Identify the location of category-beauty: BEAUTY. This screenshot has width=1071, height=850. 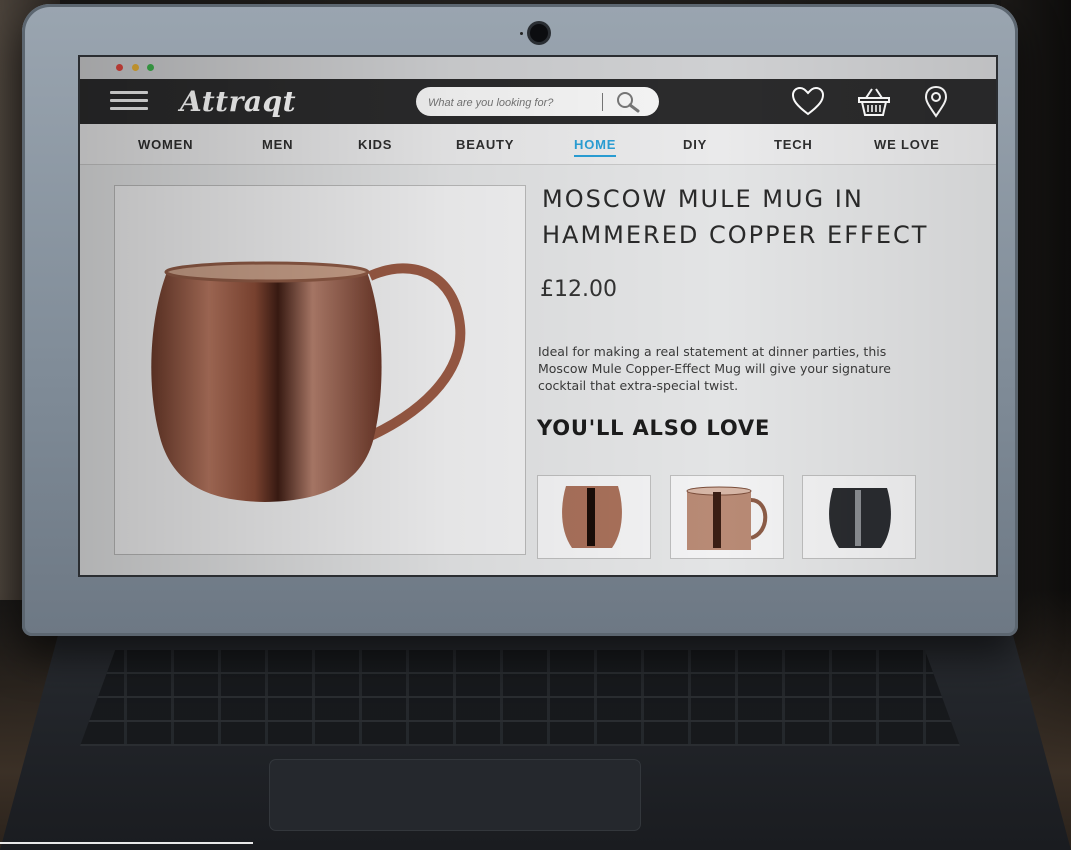
(485, 144).